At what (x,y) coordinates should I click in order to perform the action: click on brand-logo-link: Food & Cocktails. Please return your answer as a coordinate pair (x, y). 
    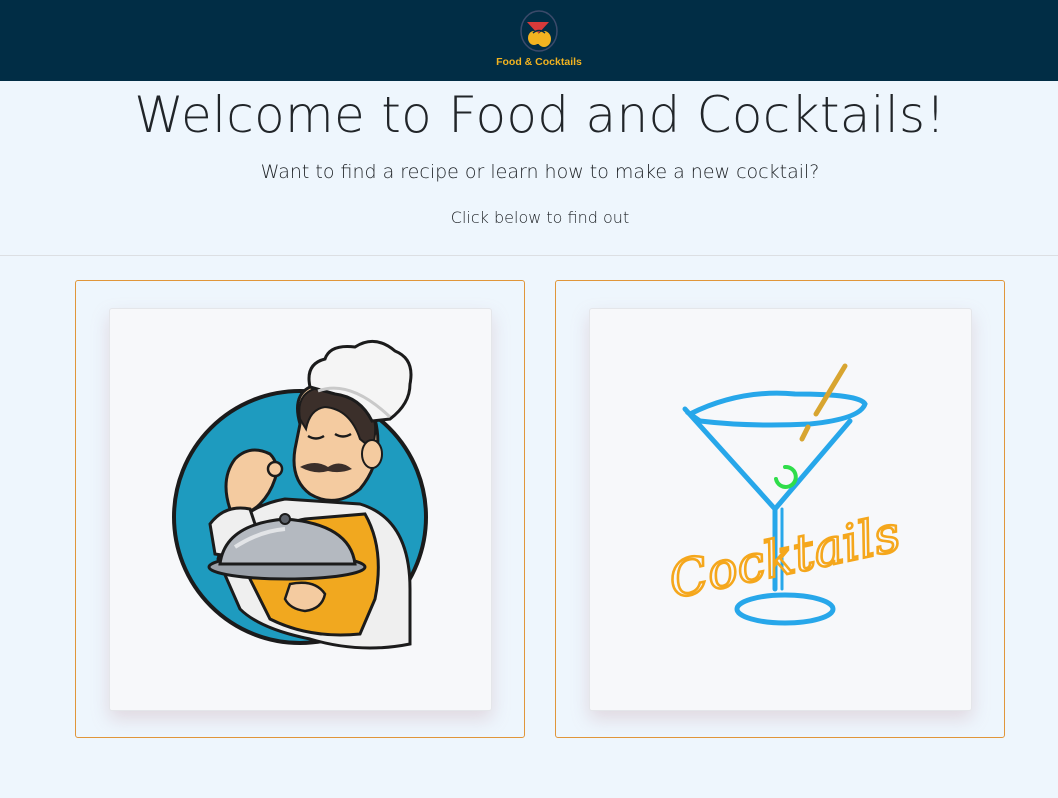
    Looking at the image, I should click on (539, 40).